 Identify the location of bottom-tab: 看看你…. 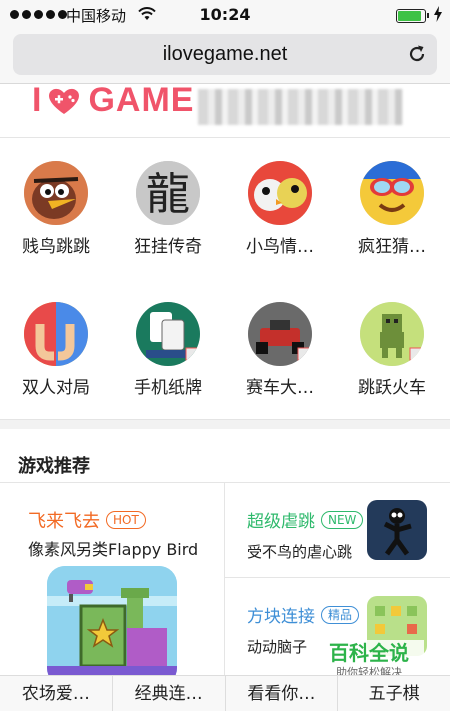
(282, 693).